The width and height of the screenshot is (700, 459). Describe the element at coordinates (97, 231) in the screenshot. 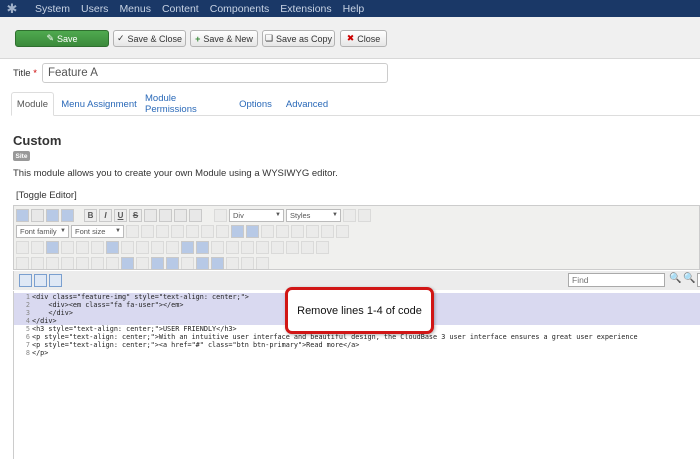

I see `font-size-select: Font size ▼` at that location.